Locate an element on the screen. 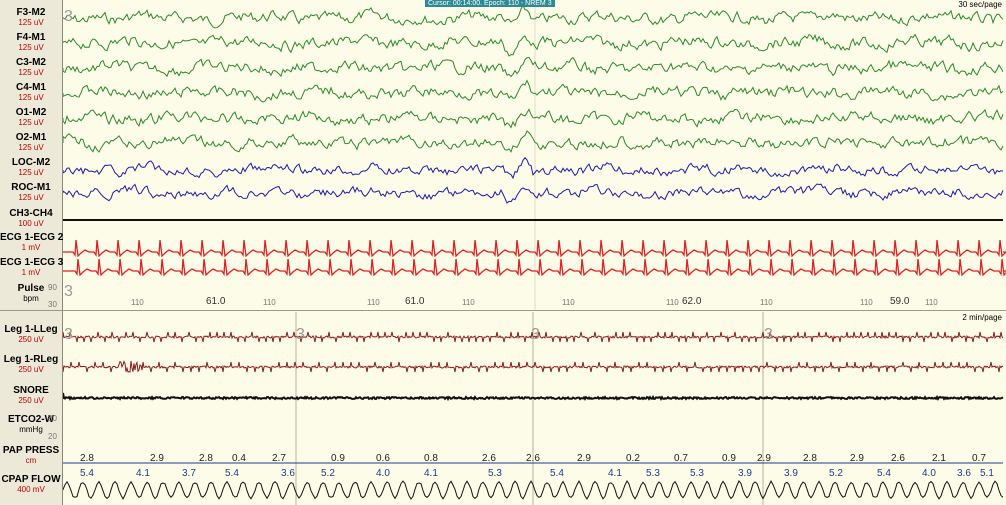  etco2-axis-top: 80 is located at coordinates (52, 418).